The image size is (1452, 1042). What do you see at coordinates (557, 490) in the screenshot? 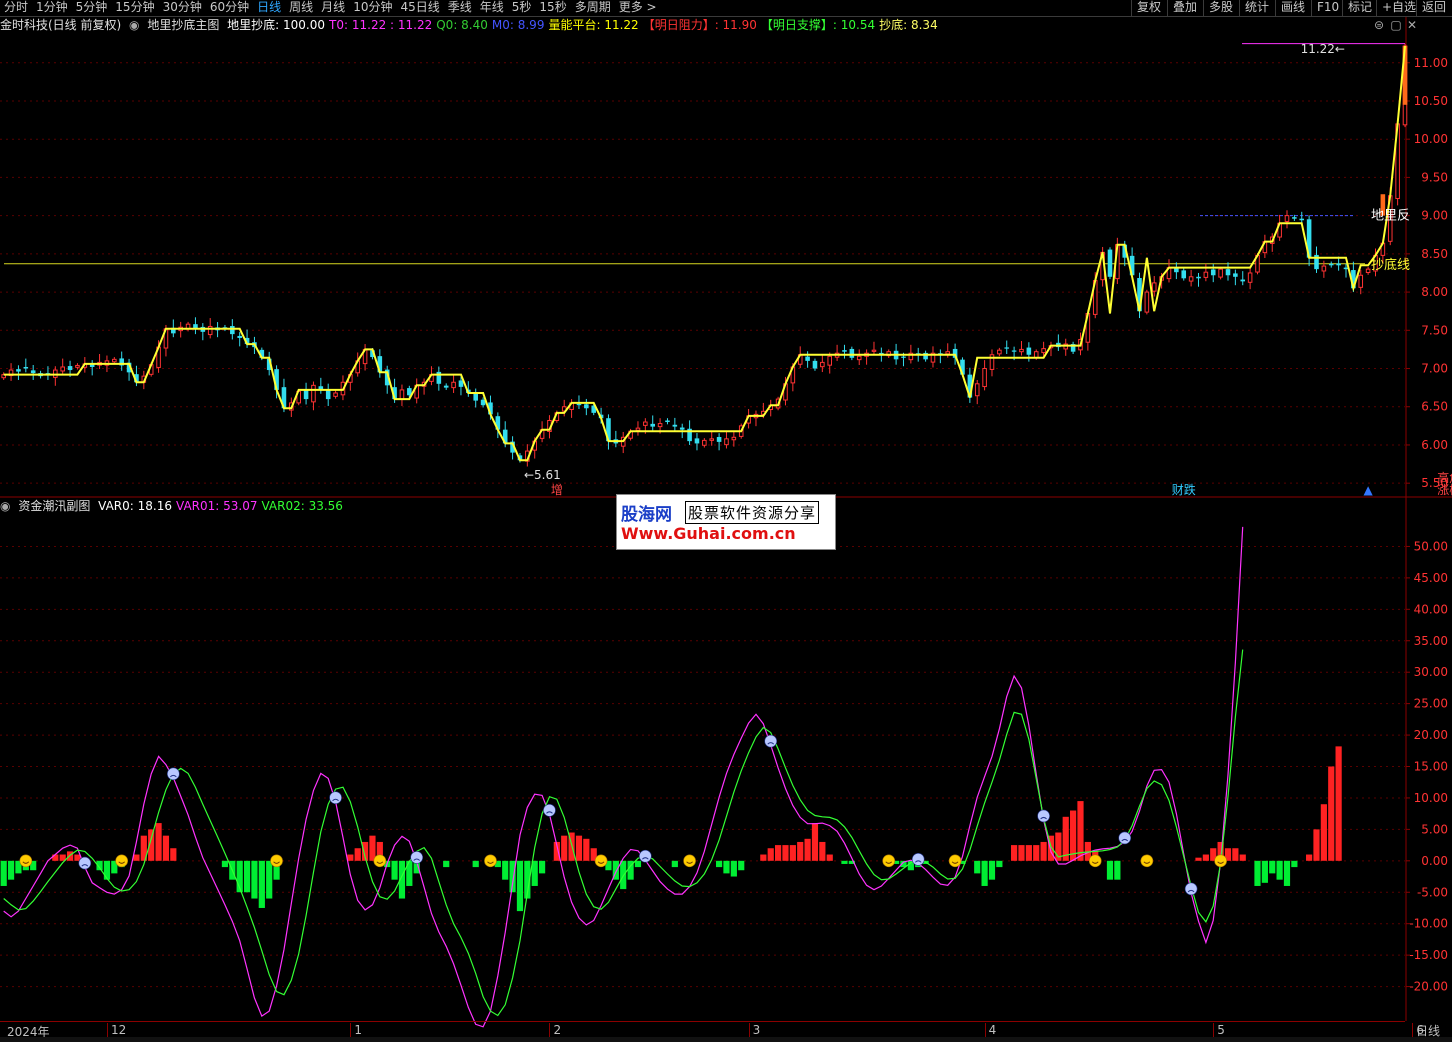
I see `signal-0: 增` at bounding box center [557, 490].